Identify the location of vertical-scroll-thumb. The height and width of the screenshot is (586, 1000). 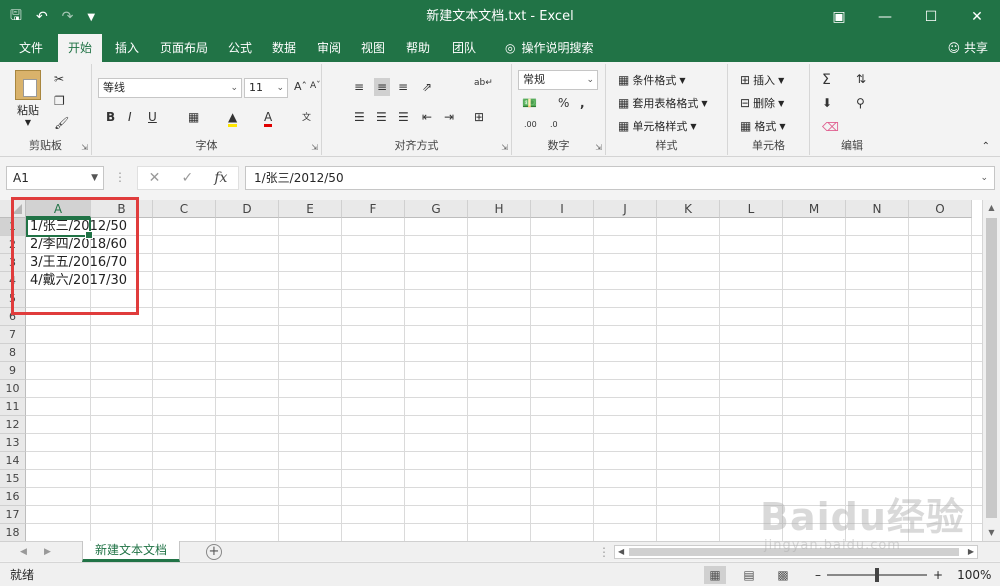
(991, 368).